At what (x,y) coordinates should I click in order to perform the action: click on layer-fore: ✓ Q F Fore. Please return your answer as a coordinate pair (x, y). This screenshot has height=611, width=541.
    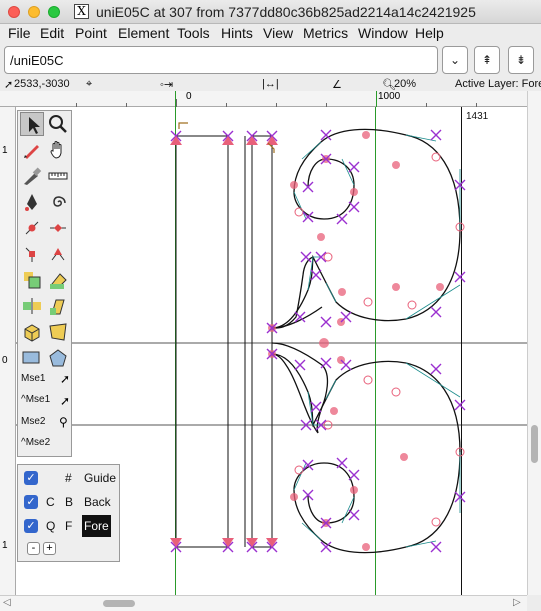
    Looking at the image, I should click on (69, 526).